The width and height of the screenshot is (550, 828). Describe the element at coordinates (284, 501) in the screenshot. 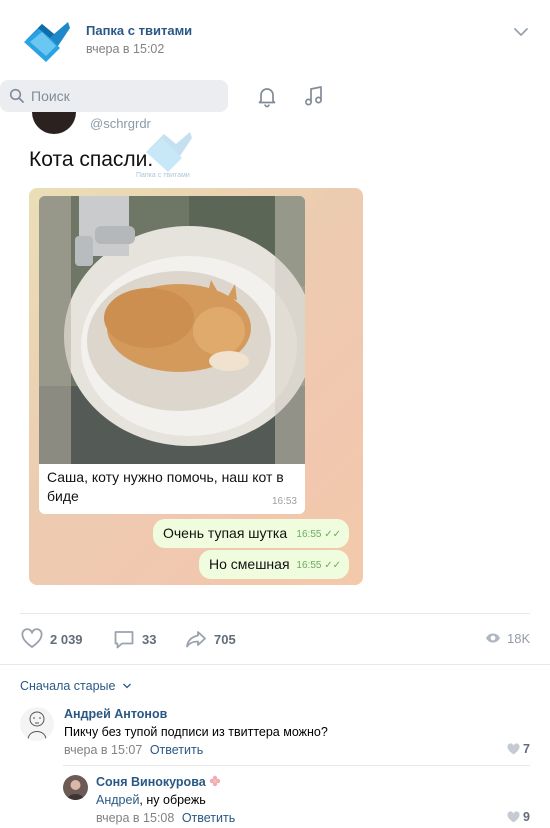

I see `incoming-message-time: 16:53` at that location.